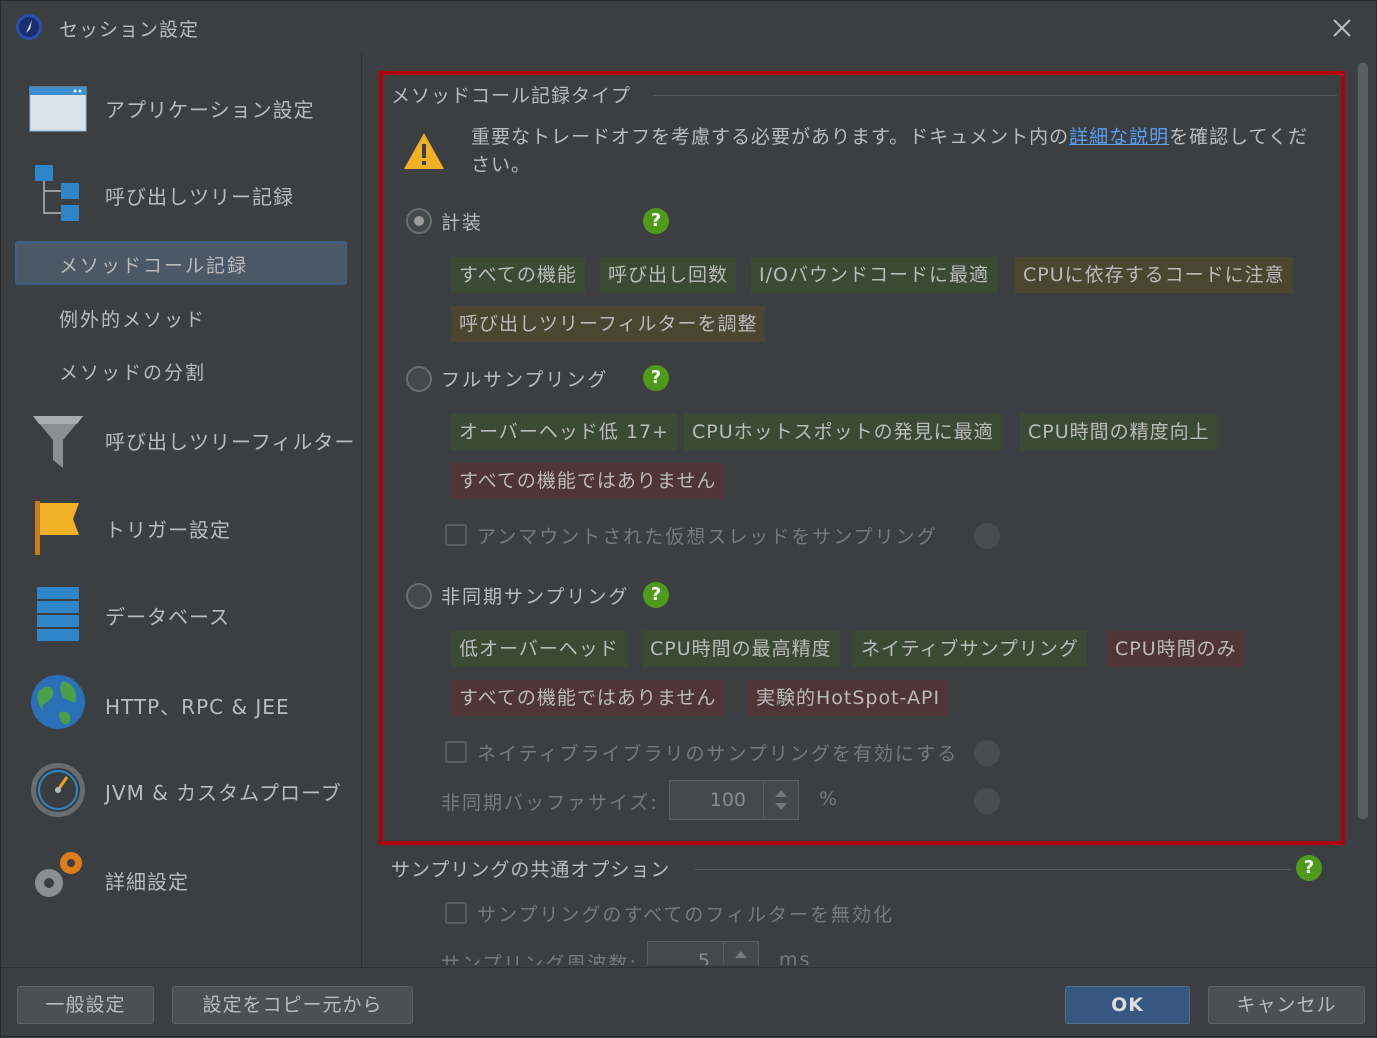 The width and height of the screenshot is (1377, 1038). Describe the element at coordinates (168, 530) in the screenshot. I see `sidebar-item-label: トリガー設定` at that location.